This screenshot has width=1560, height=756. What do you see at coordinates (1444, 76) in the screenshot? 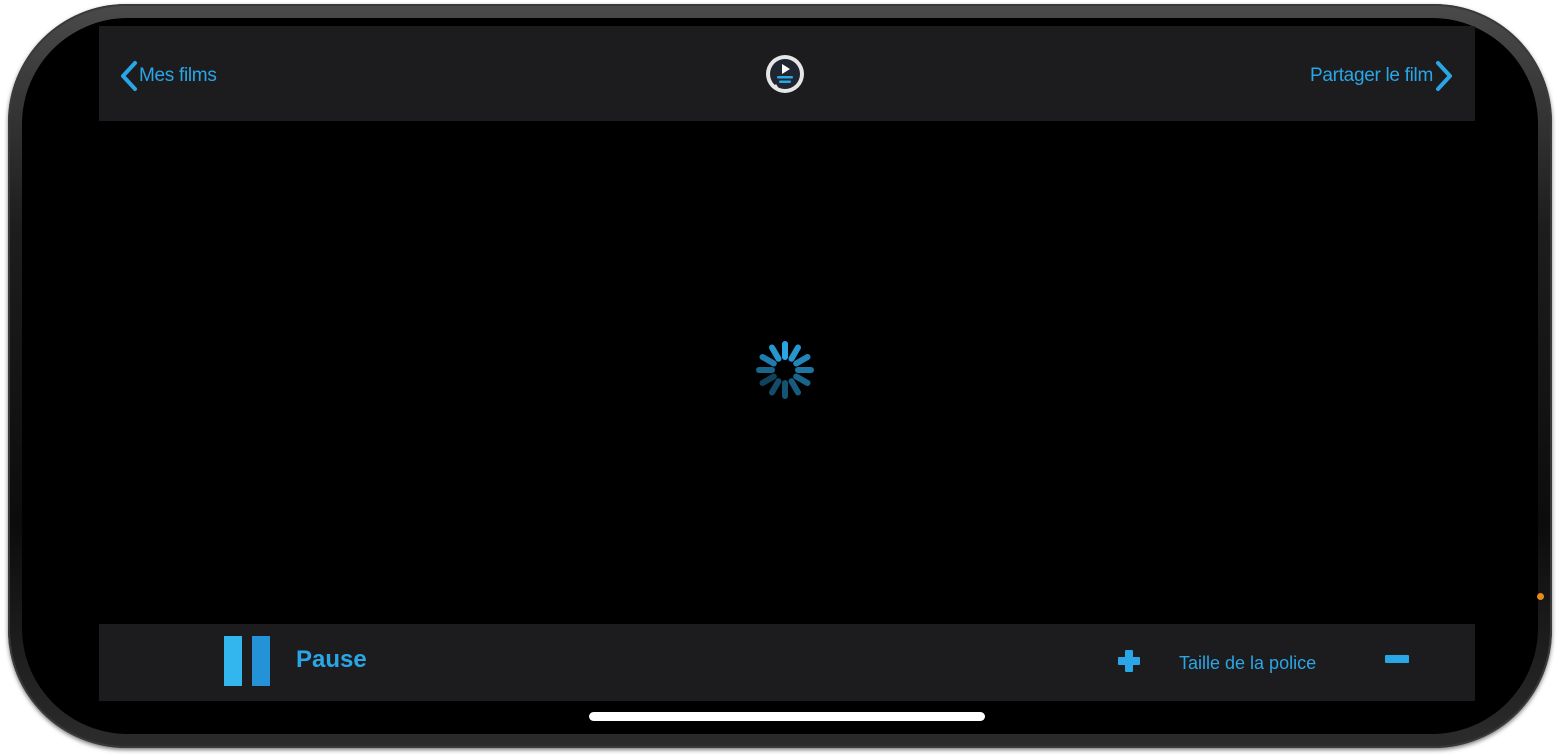
I see `chevron-right-icon` at bounding box center [1444, 76].